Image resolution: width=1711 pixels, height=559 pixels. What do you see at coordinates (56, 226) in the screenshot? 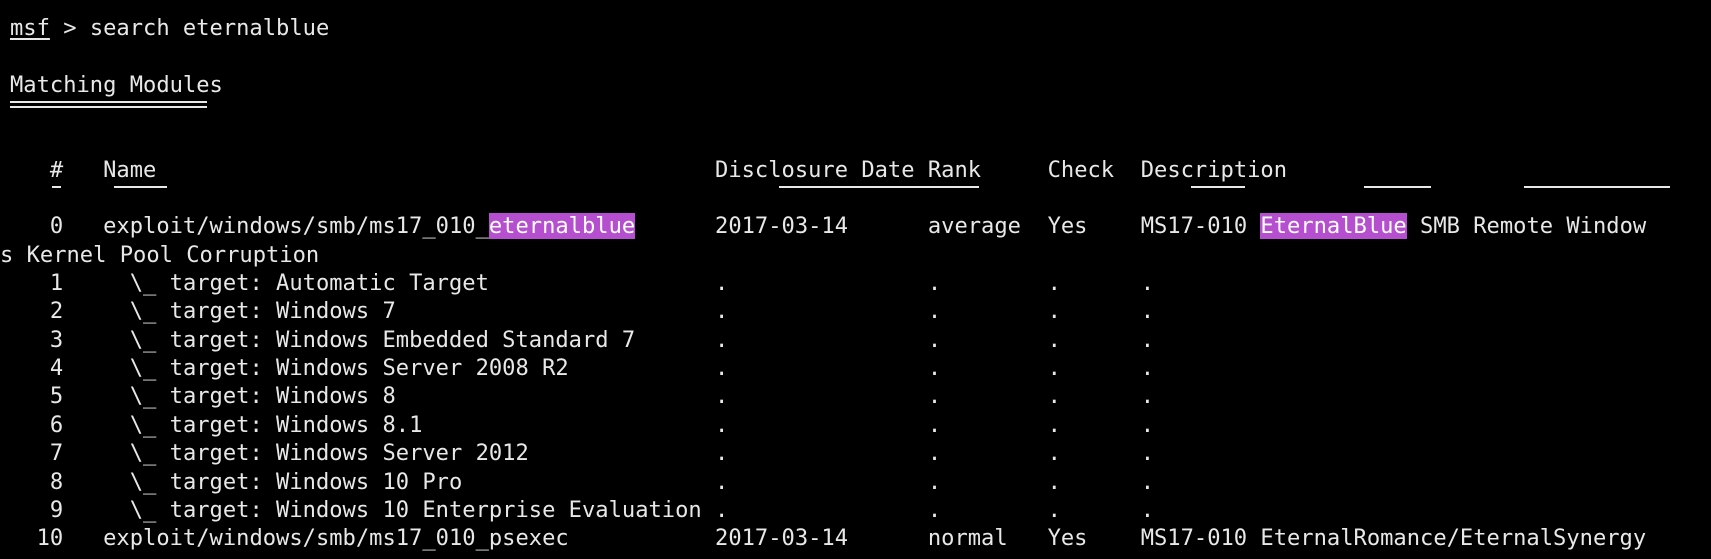
I see `row-number: 0` at bounding box center [56, 226].